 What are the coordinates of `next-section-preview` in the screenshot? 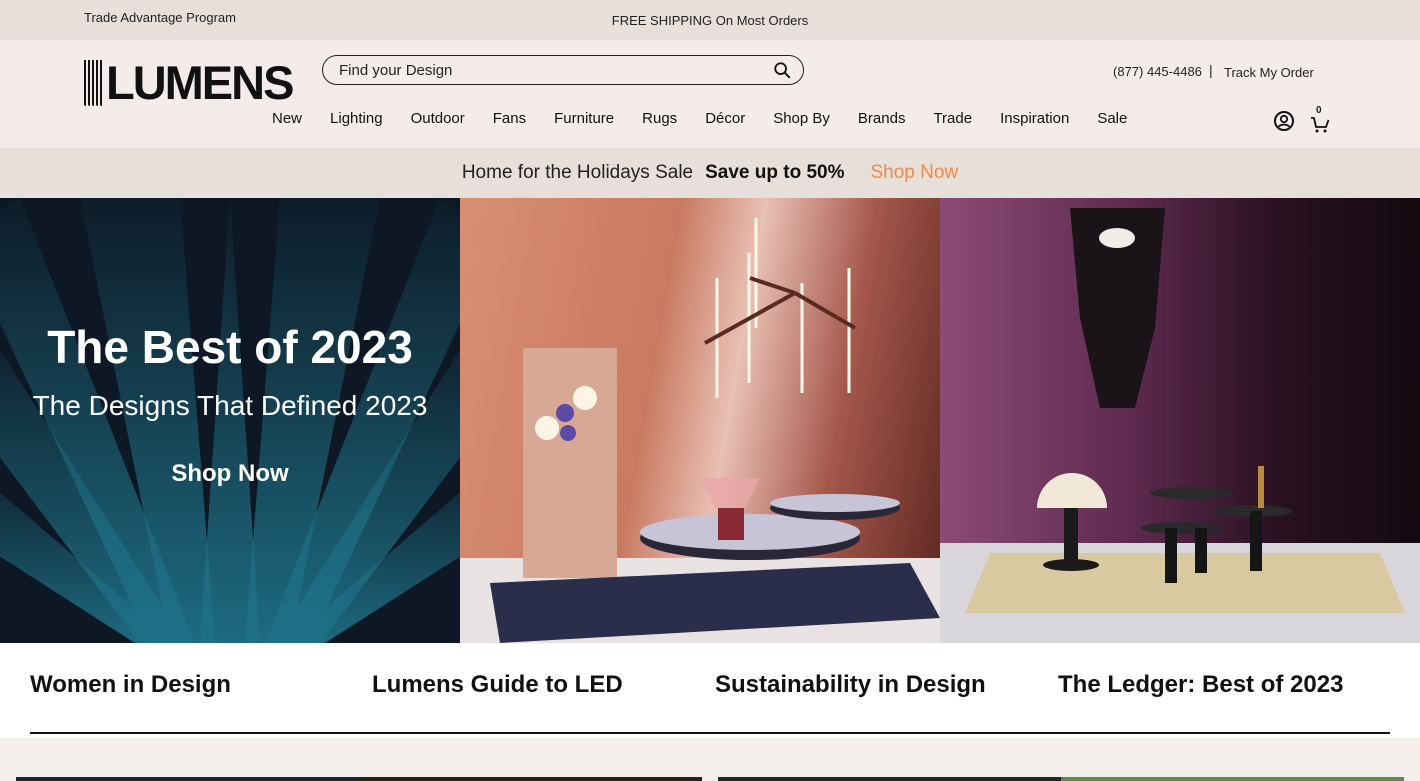 It's located at (710, 759).